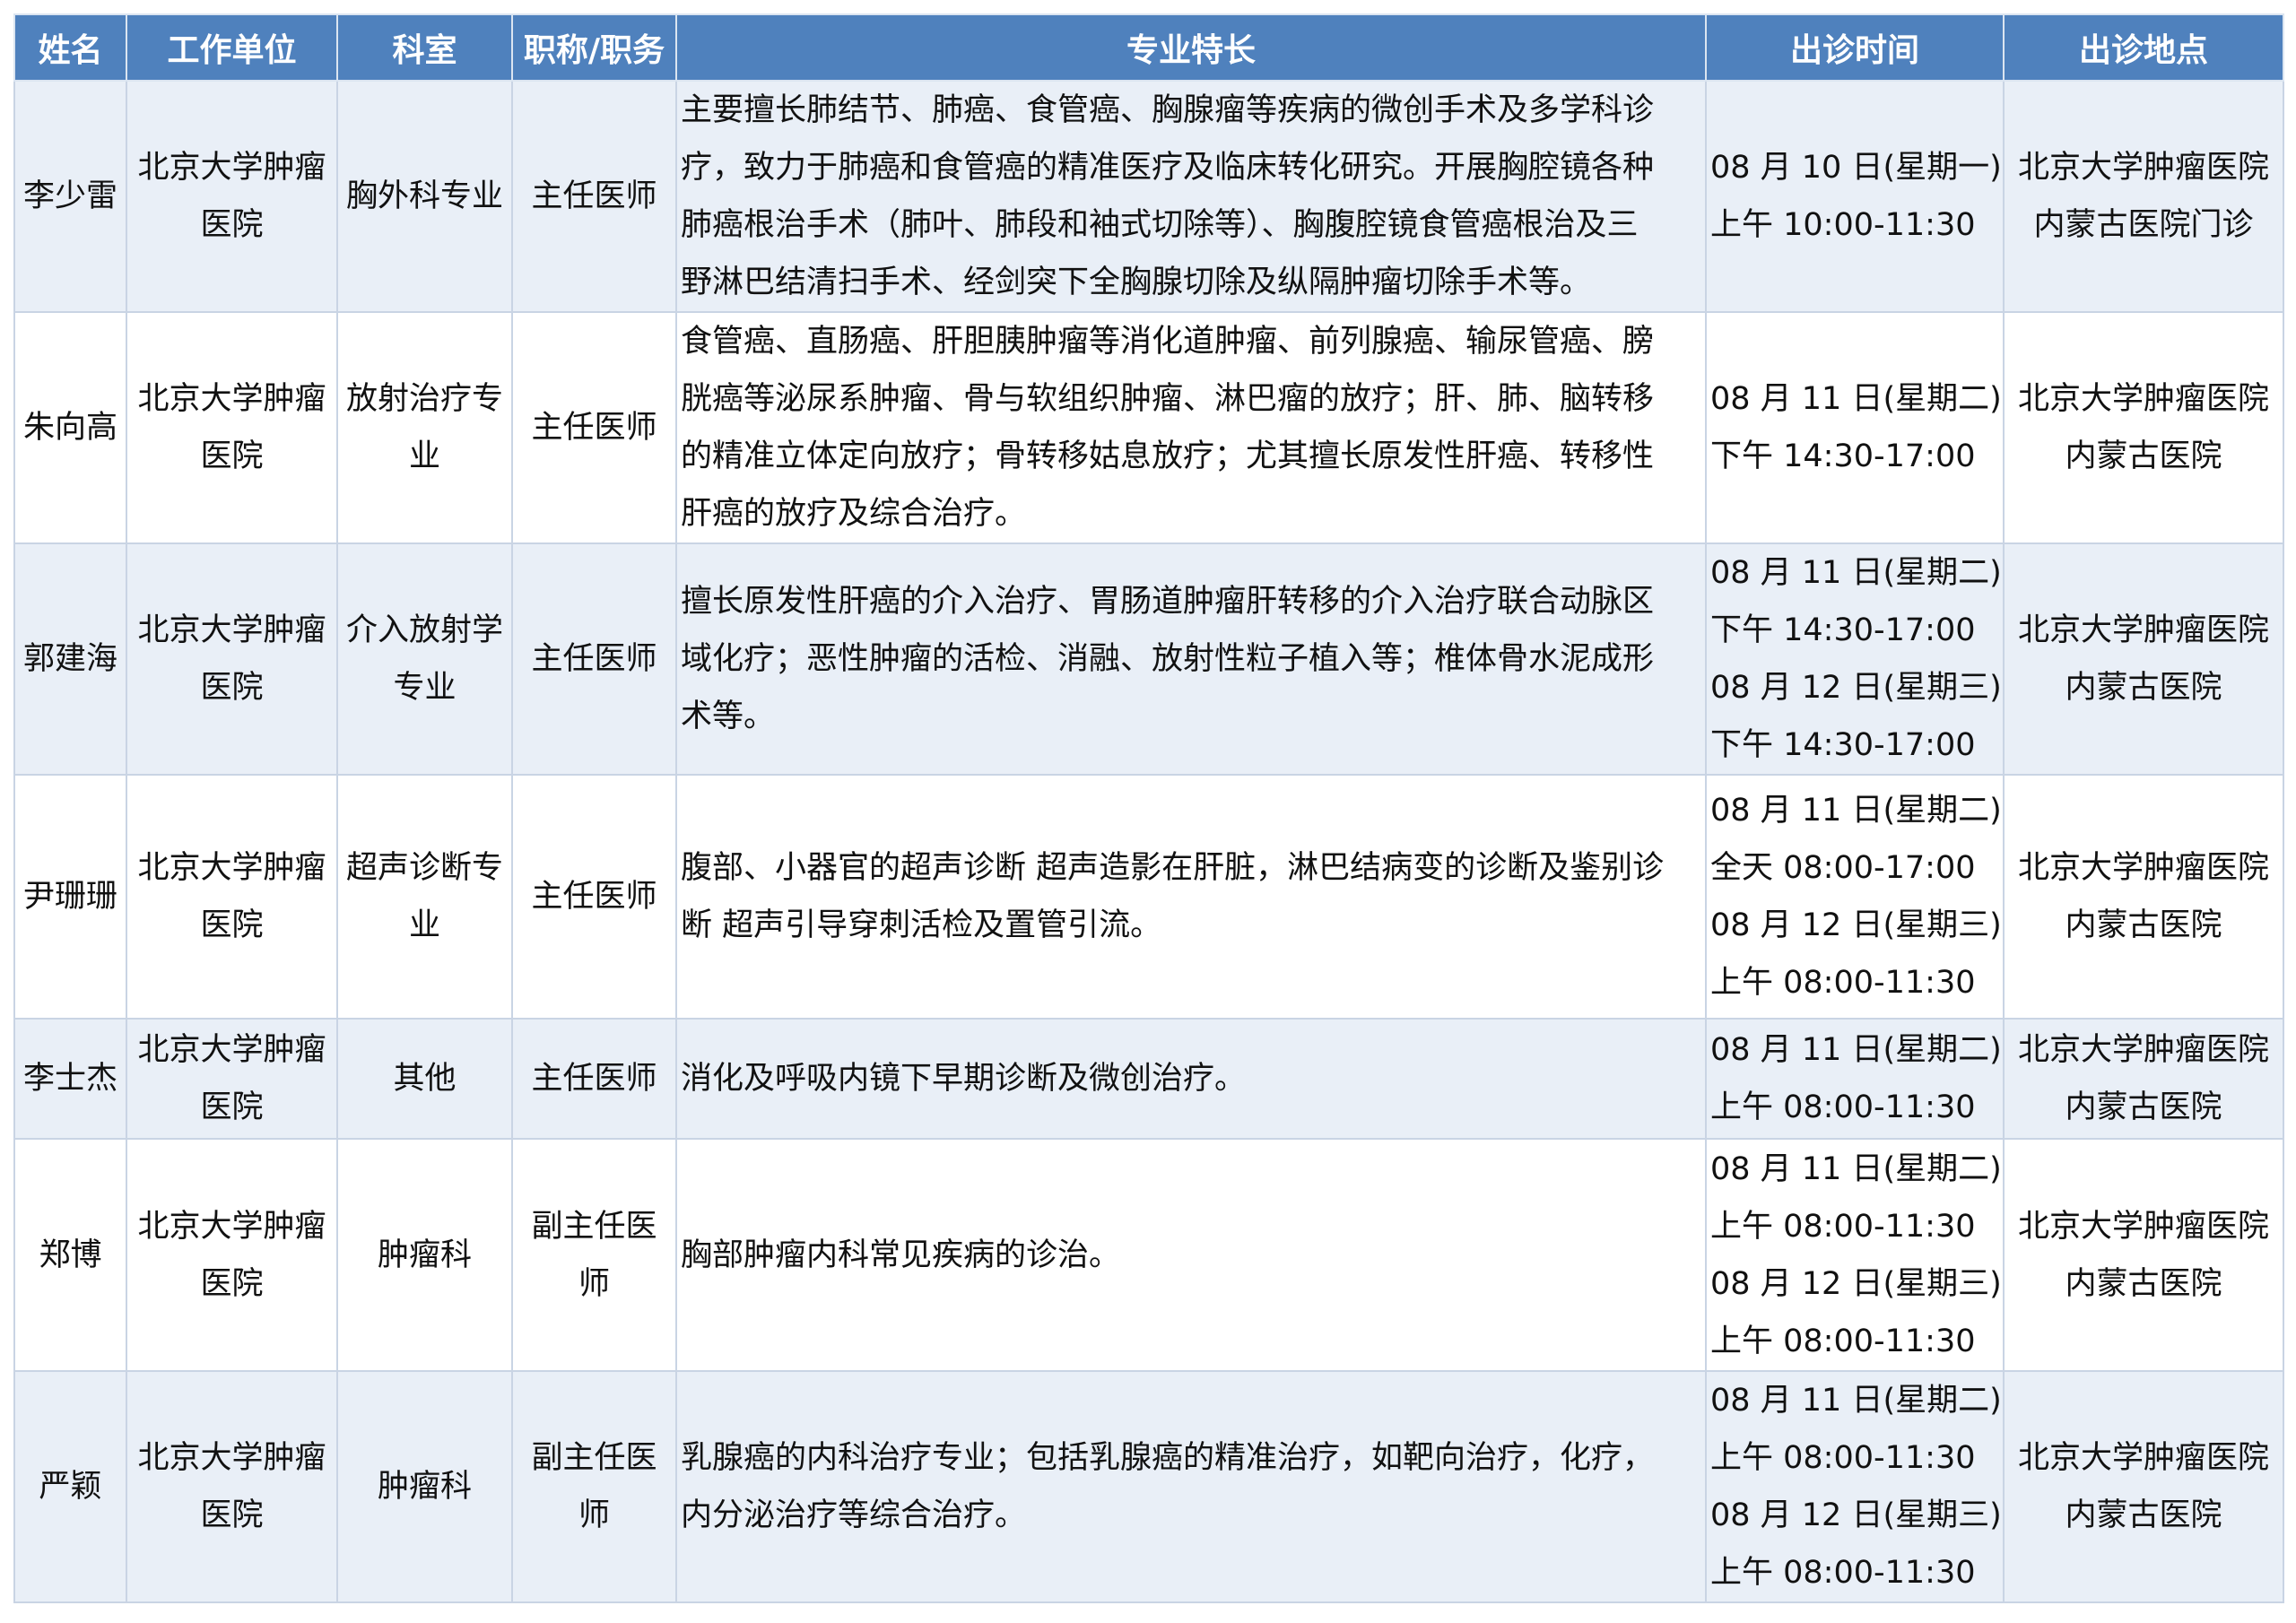 This screenshot has width=2296, height=1623. What do you see at coordinates (1160, 225) in the screenshot?
I see `specialty-line: 肺癌根治手术（肺叶、肺段和袖式切除等）、胸腹腔镜食管癌根治及三` at bounding box center [1160, 225].